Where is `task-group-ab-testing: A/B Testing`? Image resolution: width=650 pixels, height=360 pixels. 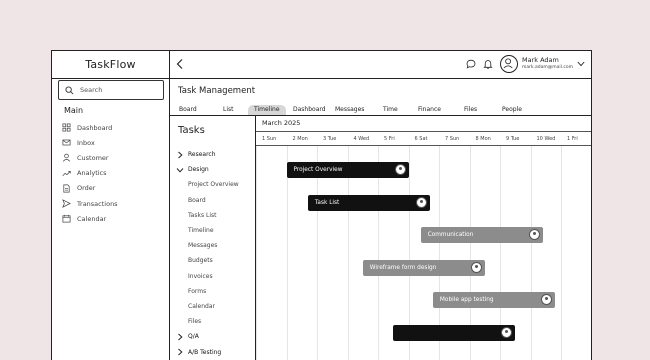 task-group-ab-testing: A/B Testing is located at coordinates (216, 351).